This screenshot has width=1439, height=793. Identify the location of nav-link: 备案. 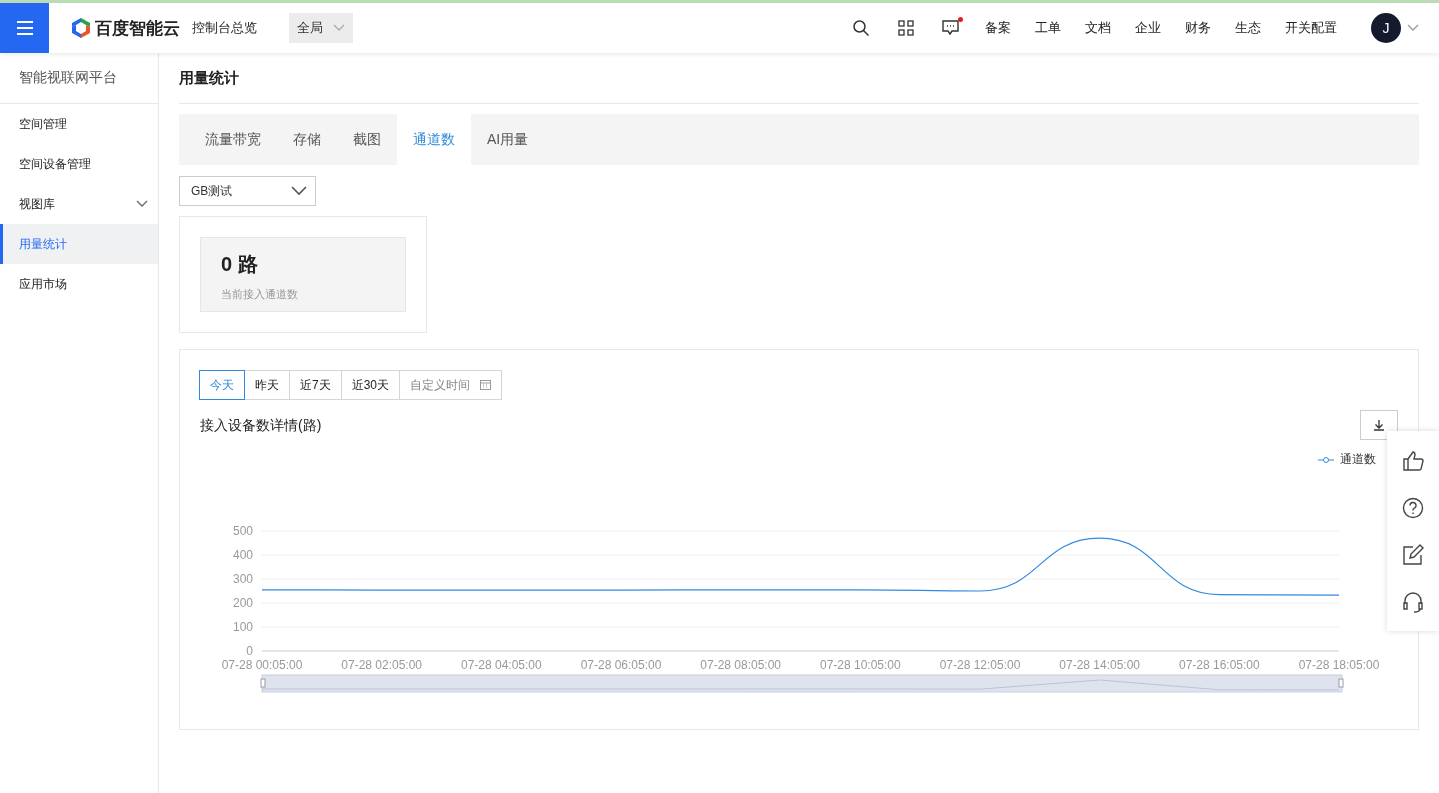
(998, 28).